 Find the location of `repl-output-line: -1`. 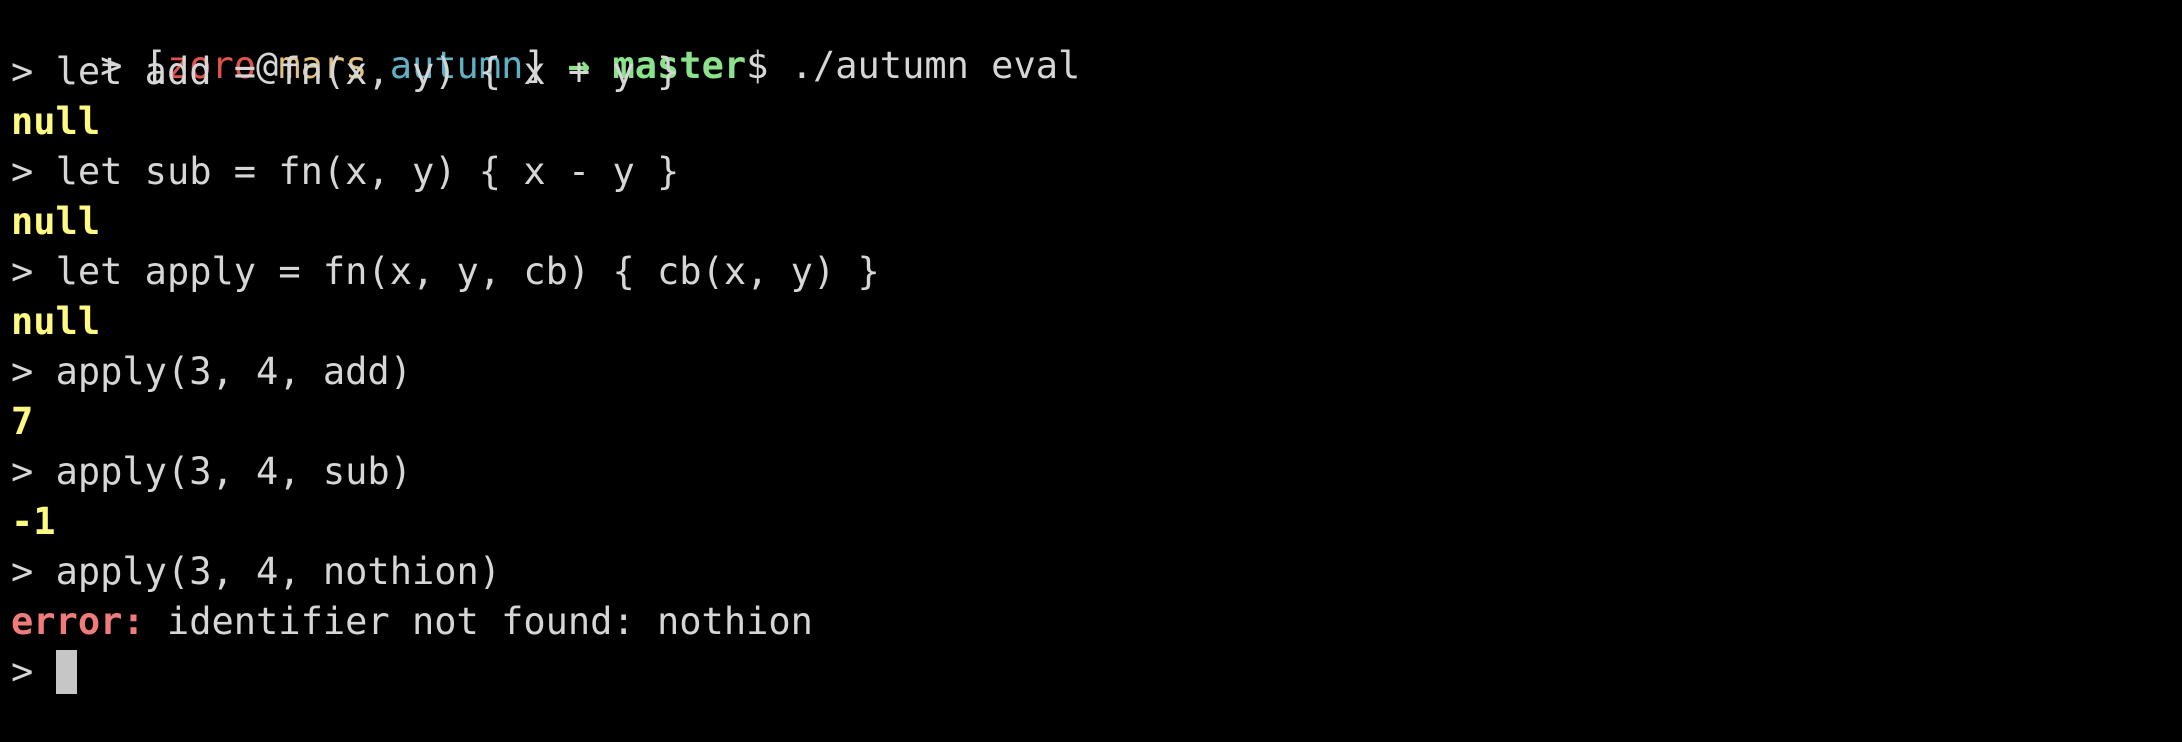

repl-output-line: -1 is located at coordinates (33, 521).